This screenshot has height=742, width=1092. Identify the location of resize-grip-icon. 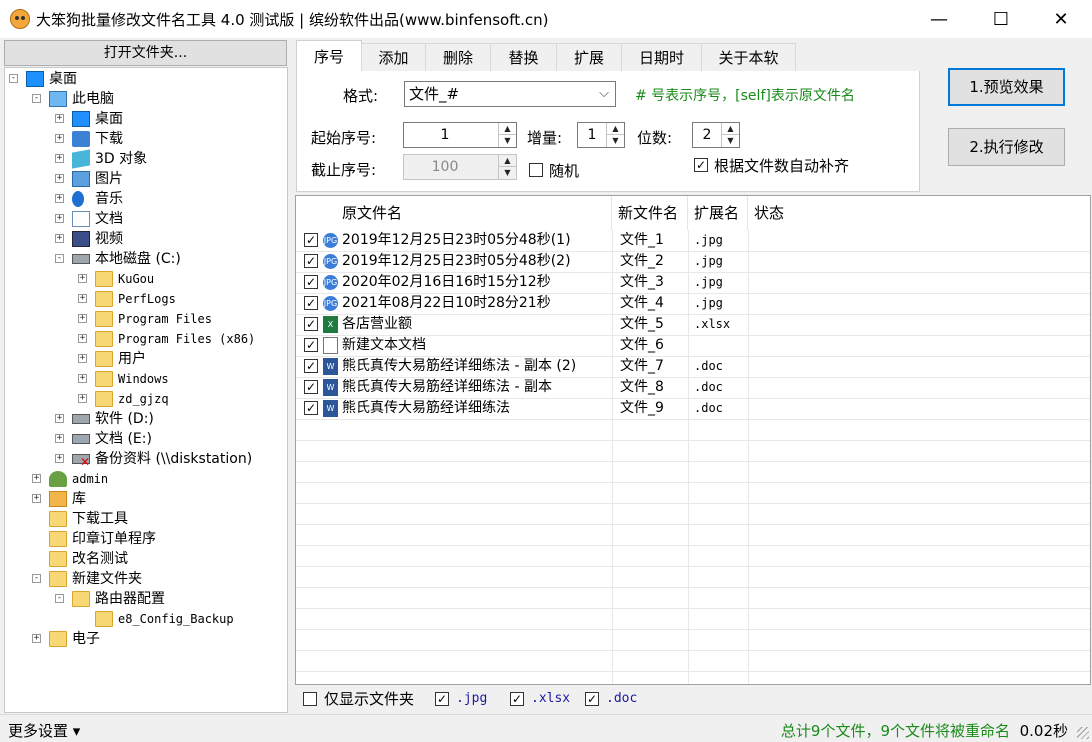
(1083, 733).